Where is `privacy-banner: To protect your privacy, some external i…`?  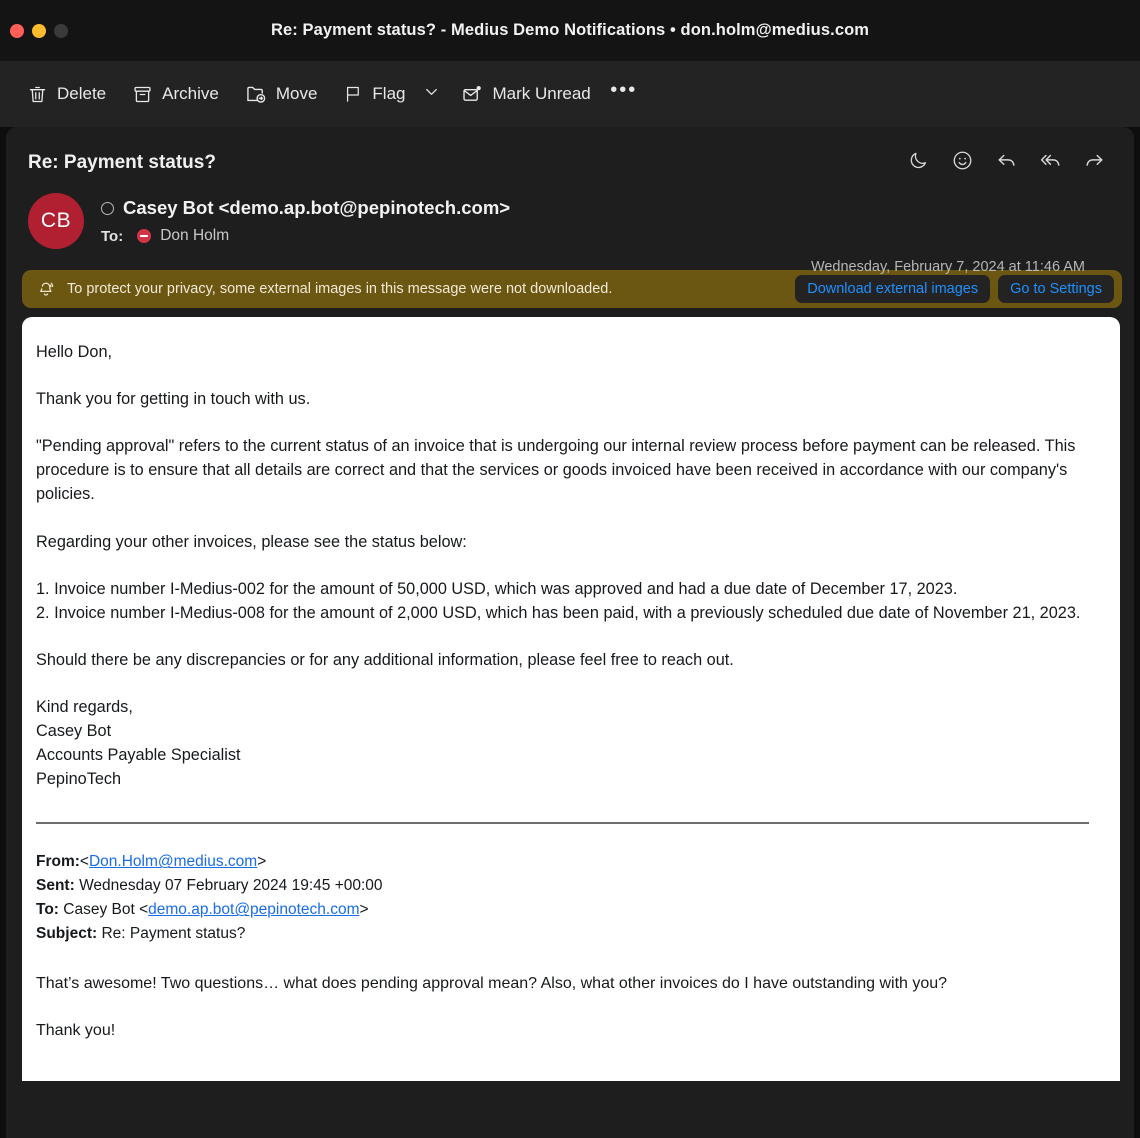
privacy-banner: To protect your privacy, some external i… is located at coordinates (572, 289).